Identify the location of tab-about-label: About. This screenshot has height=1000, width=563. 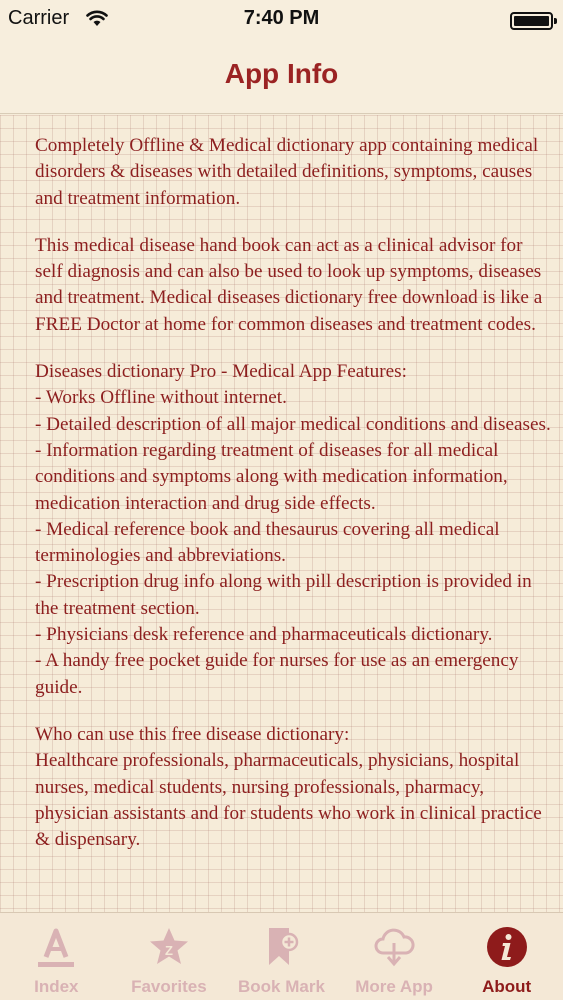
(507, 986).